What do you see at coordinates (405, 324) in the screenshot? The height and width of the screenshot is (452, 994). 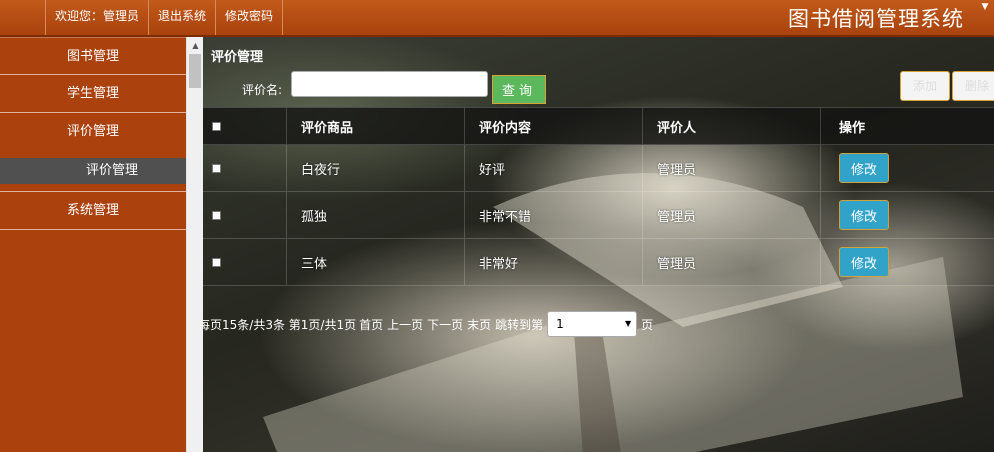 I see `pager-prev-link: 上一页` at bounding box center [405, 324].